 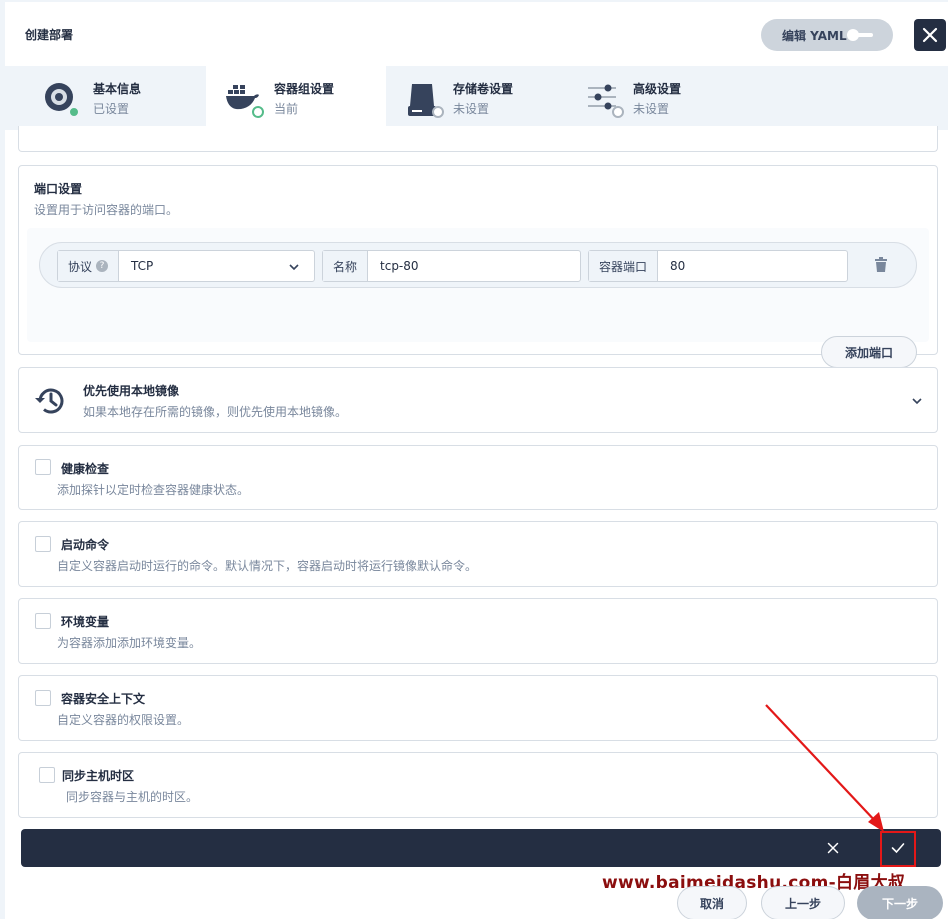 What do you see at coordinates (296, 98) in the screenshot?
I see `step-pod-settings: 容器组设置 当前` at bounding box center [296, 98].